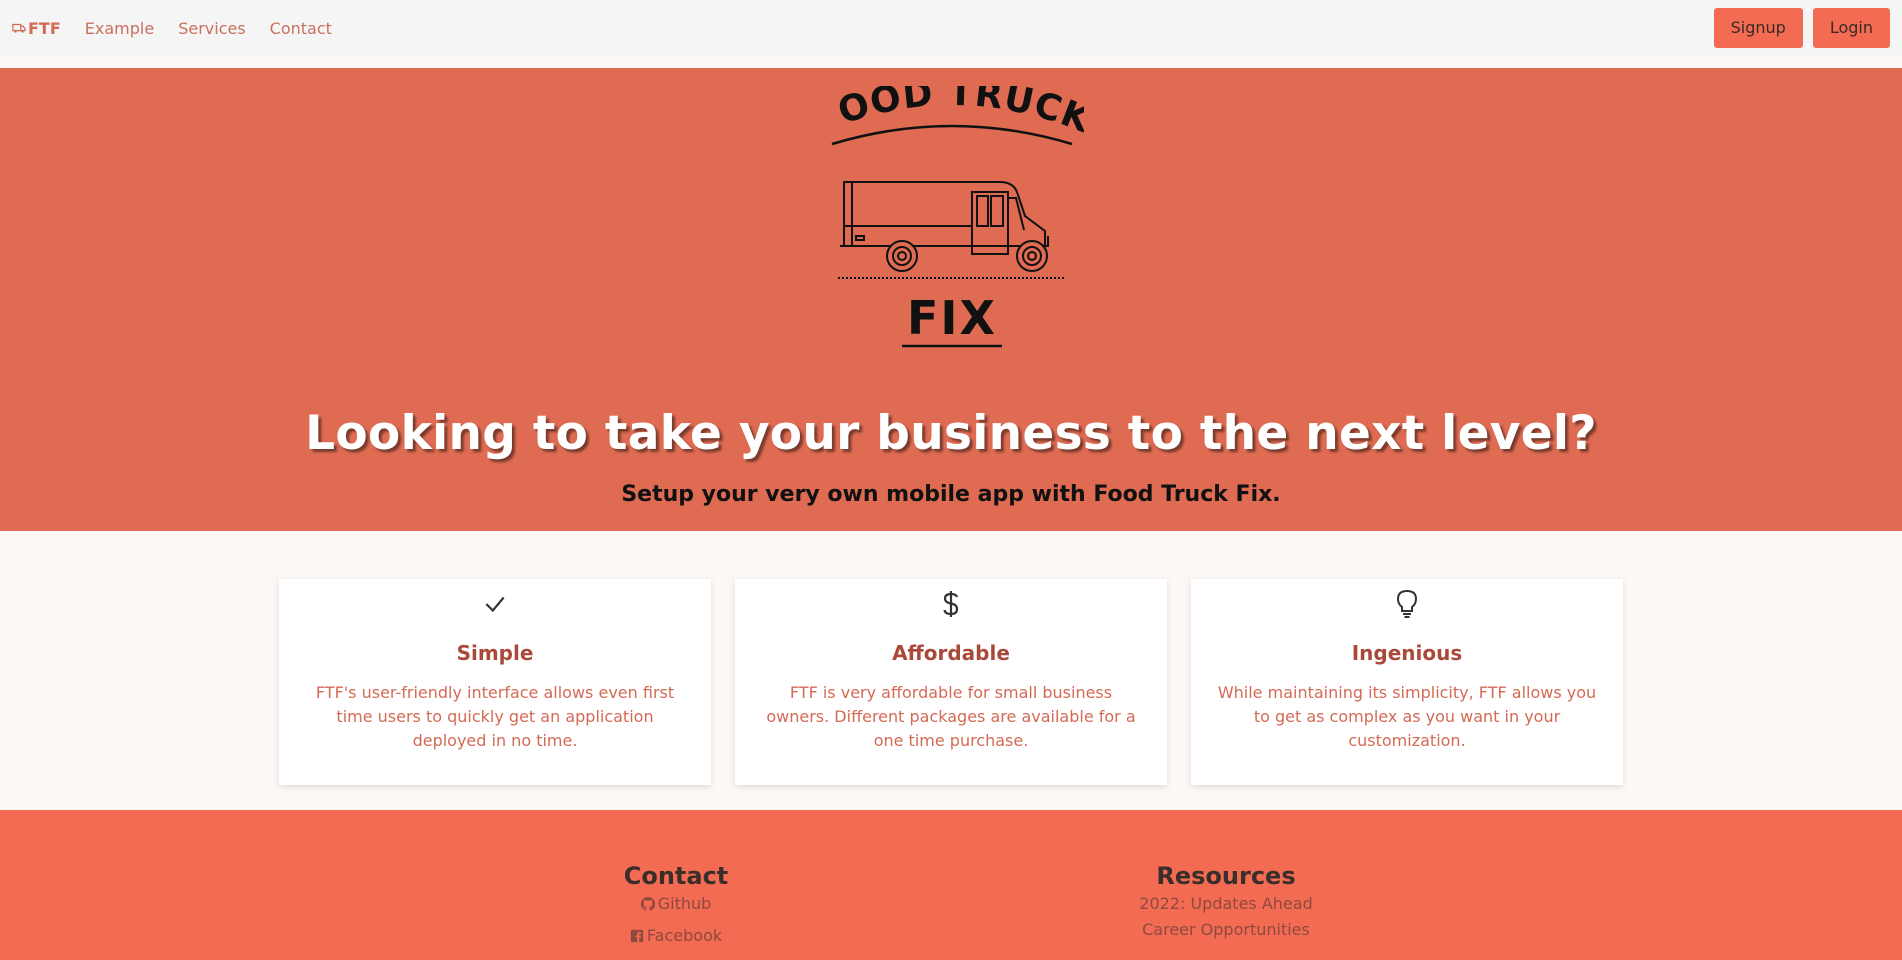  What do you see at coordinates (1851, 28) in the screenshot?
I see `login-button: Login` at bounding box center [1851, 28].